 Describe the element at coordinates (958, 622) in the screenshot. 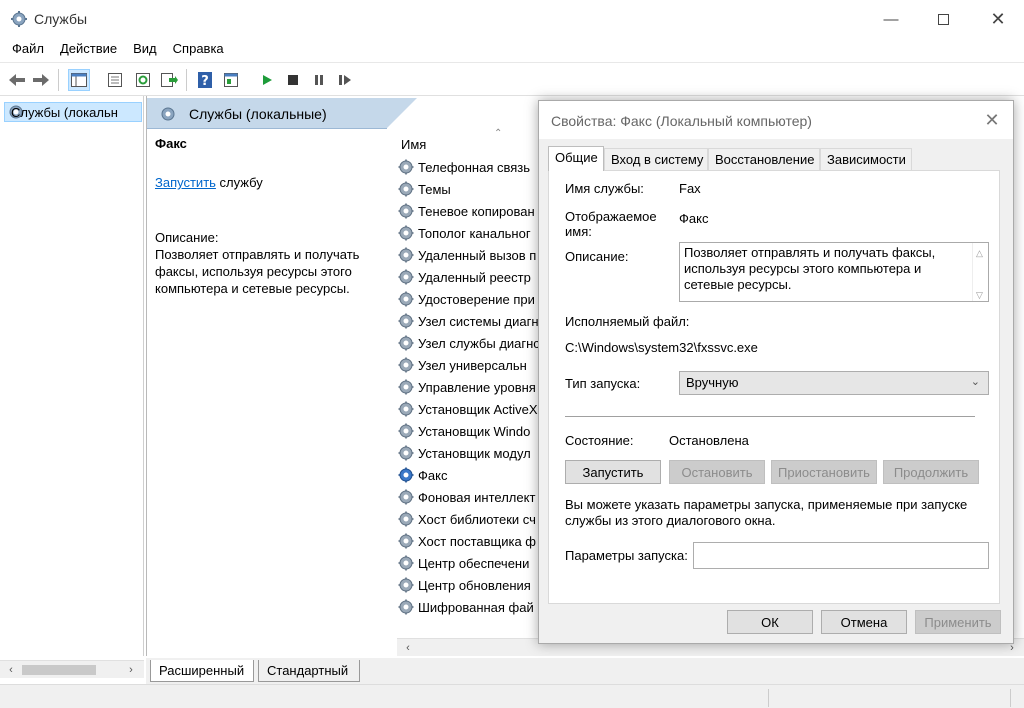

I see `apply-button: Применить` at that location.